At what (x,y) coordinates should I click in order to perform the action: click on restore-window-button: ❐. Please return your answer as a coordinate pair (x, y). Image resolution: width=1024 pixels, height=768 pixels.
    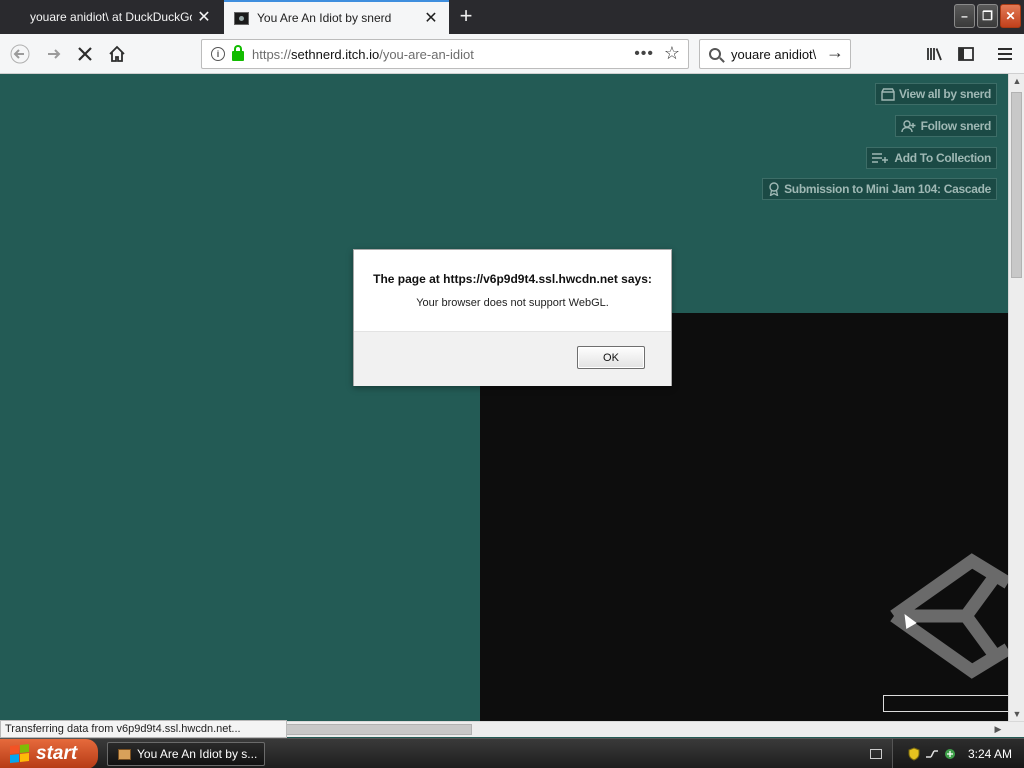
    Looking at the image, I should click on (987, 16).